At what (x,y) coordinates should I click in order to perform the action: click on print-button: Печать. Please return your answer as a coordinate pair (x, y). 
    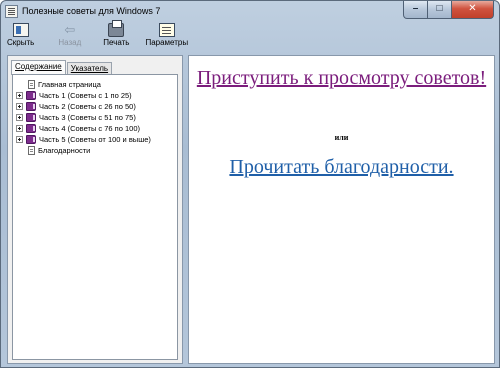
    Looking at the image, I should click on (116, 36).